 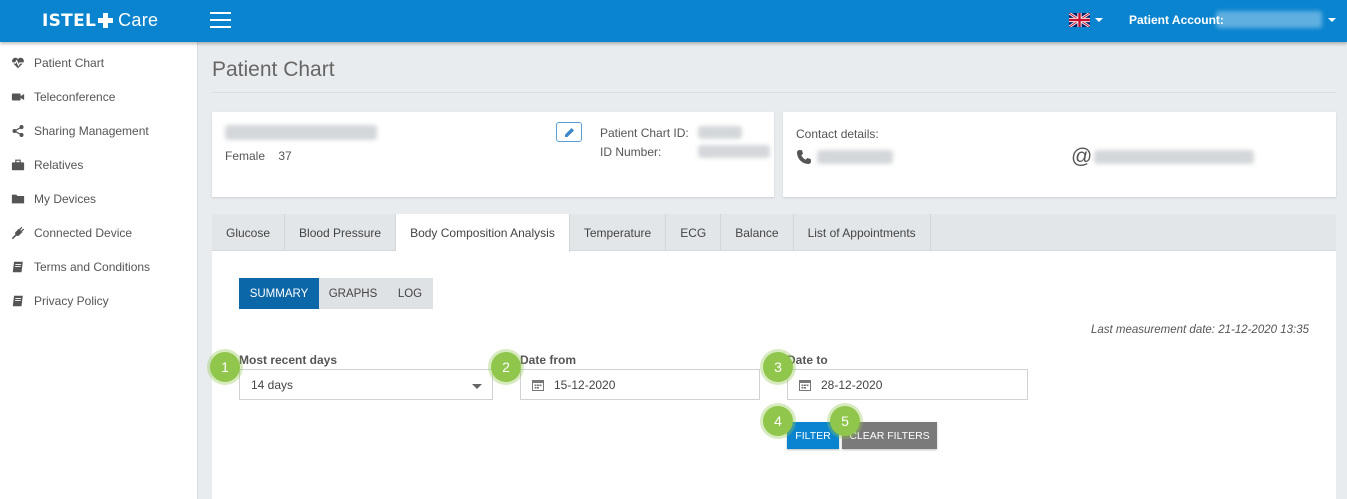 What do you see at coordinates (734, 151) in the screenshot?
I see `id-number-redacted` at bounding box center [734, 151].